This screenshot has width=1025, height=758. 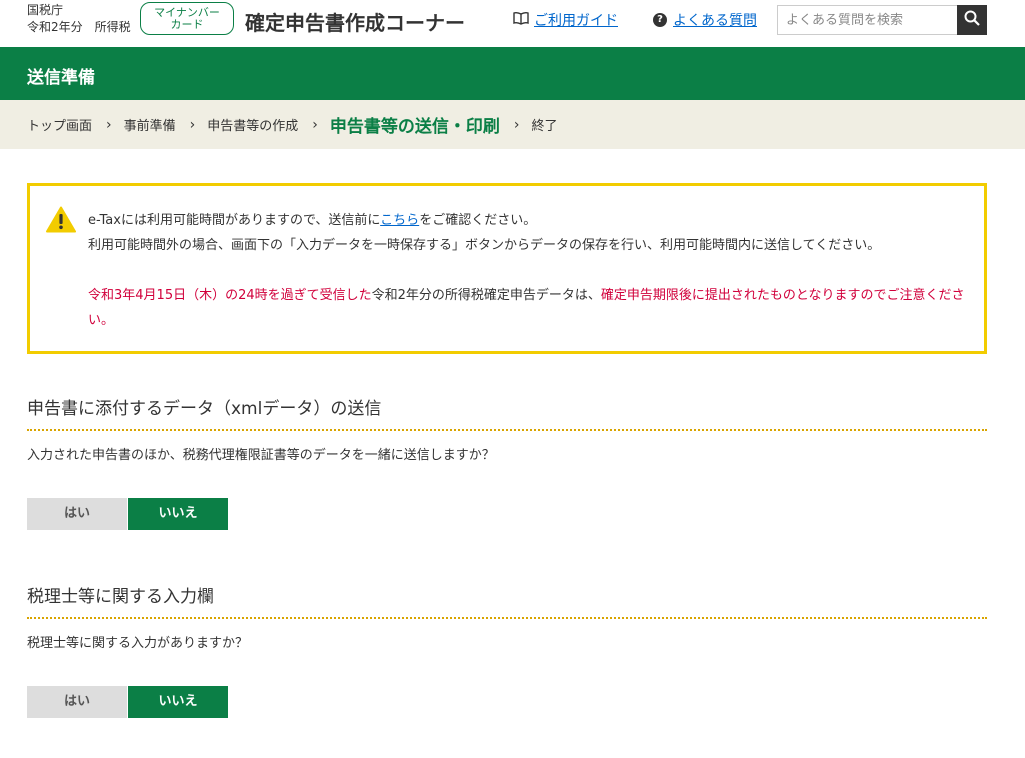 I want to click on page-title: 送信準備, so click(x=61, y=78).